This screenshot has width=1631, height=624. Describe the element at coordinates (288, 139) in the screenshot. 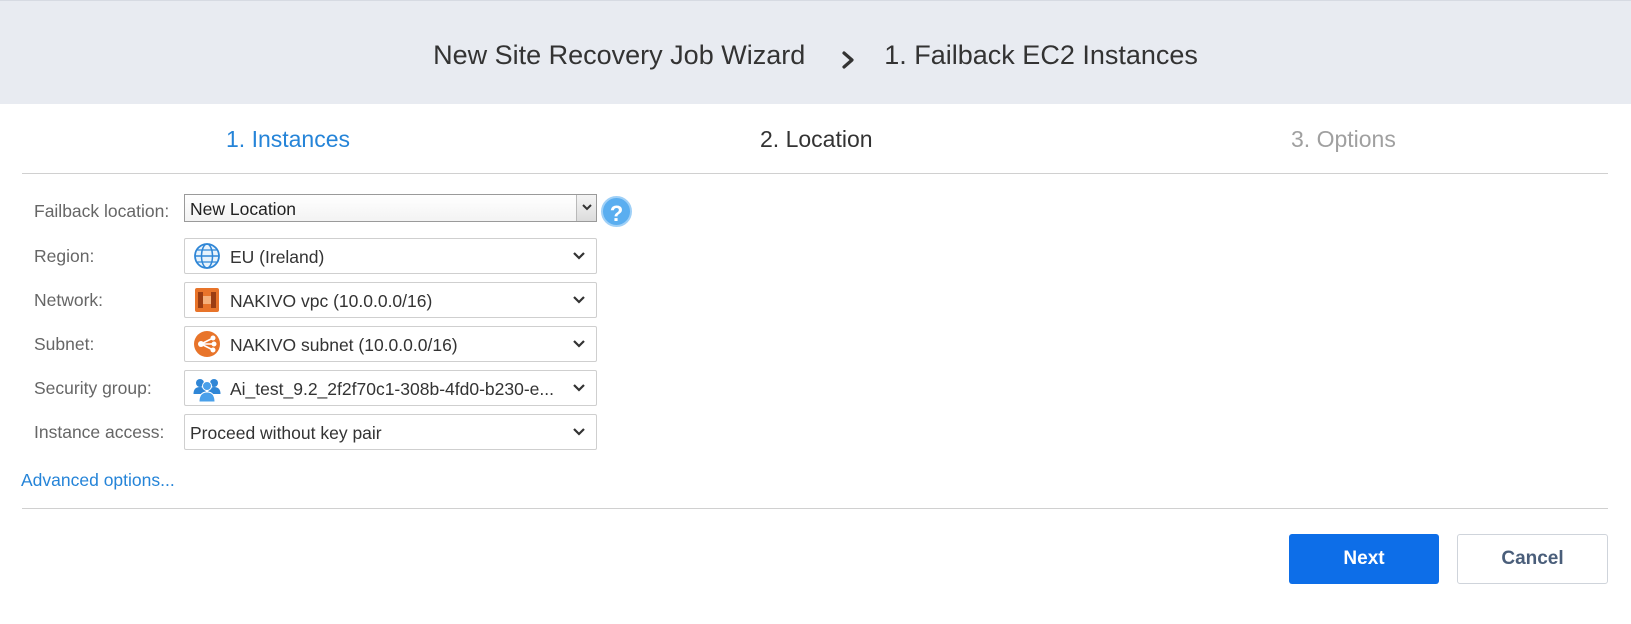

I see `step-instances: 1. Instances` at that location.